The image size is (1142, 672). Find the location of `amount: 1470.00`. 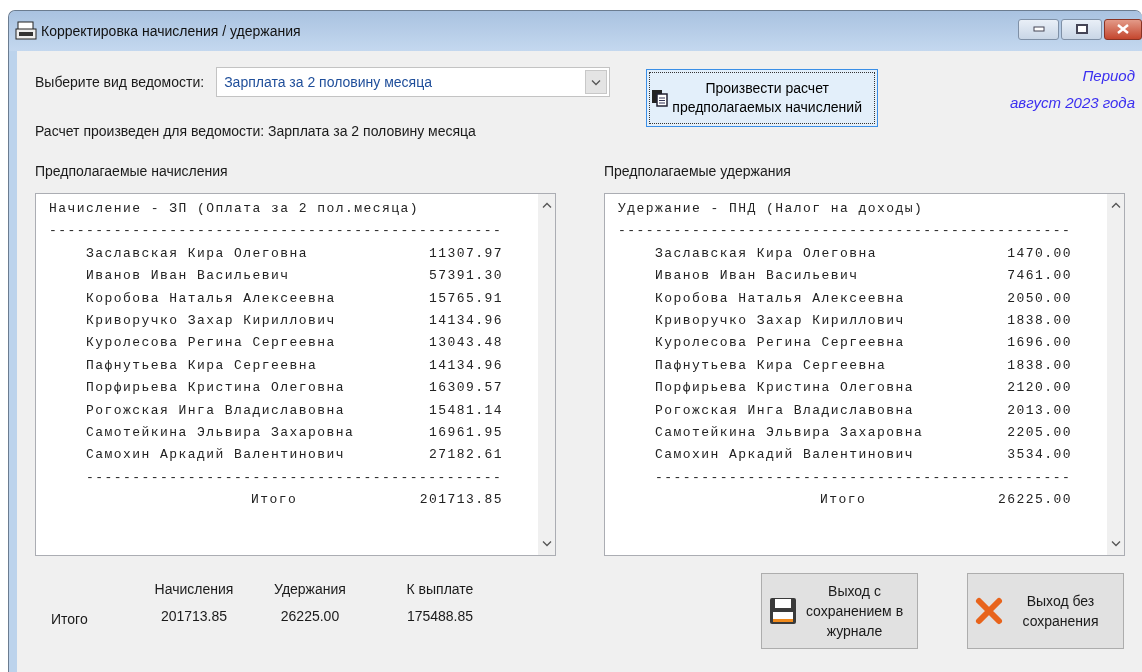

amount: 1470.00 is located at coordinates (1039, 253).